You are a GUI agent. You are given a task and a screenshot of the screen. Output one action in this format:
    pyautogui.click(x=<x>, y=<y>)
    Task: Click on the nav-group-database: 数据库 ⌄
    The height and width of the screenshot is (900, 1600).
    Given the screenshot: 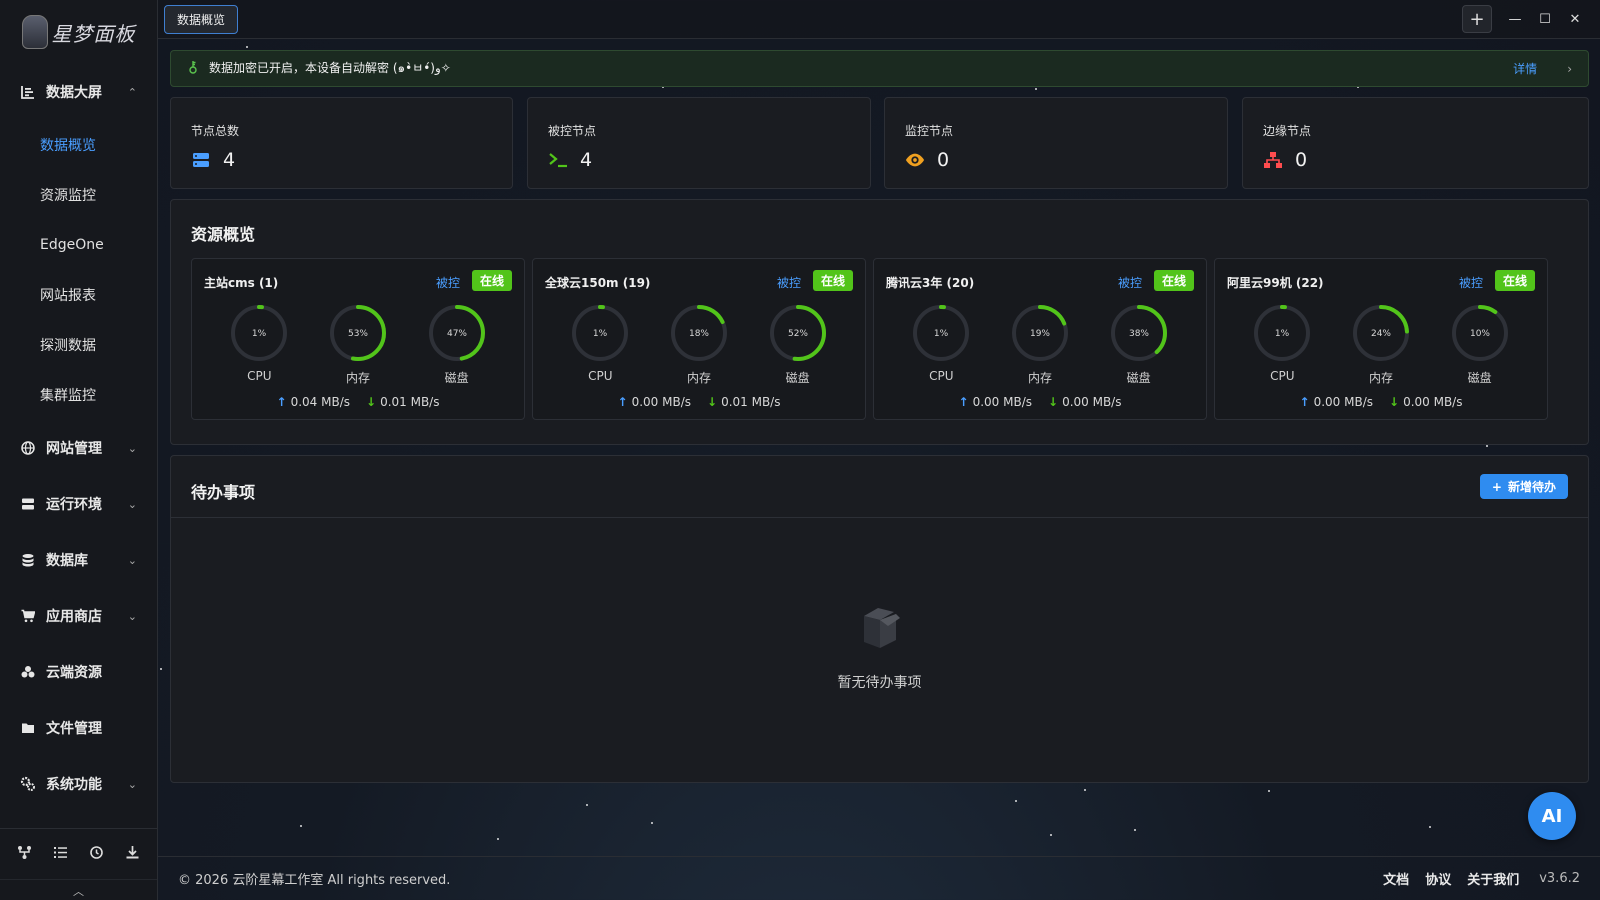 What is the action you would take?
    pyautogui.click(x=78, y=560)
    